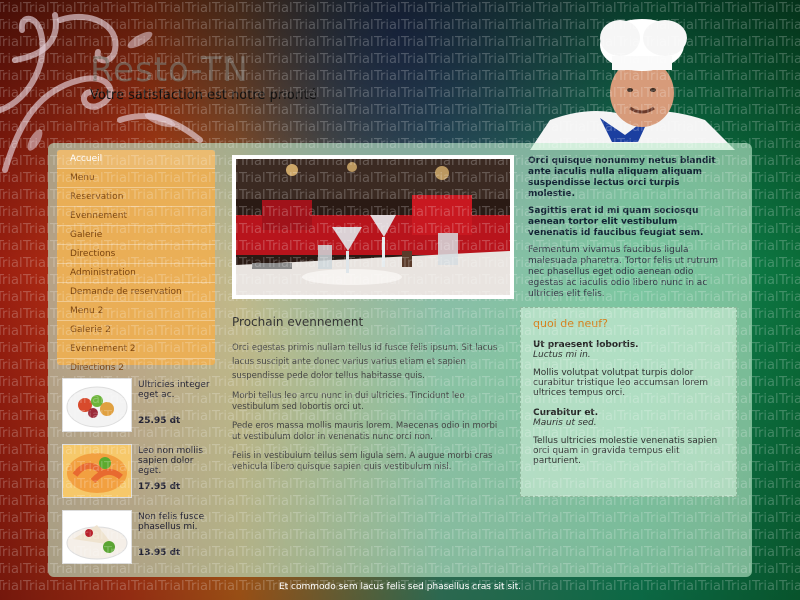 Image resolution: width=800 pixels, height=600 pixels. Describe the element at coordinates (632, 84) in the screenshot. I see `chef-image` at that location.